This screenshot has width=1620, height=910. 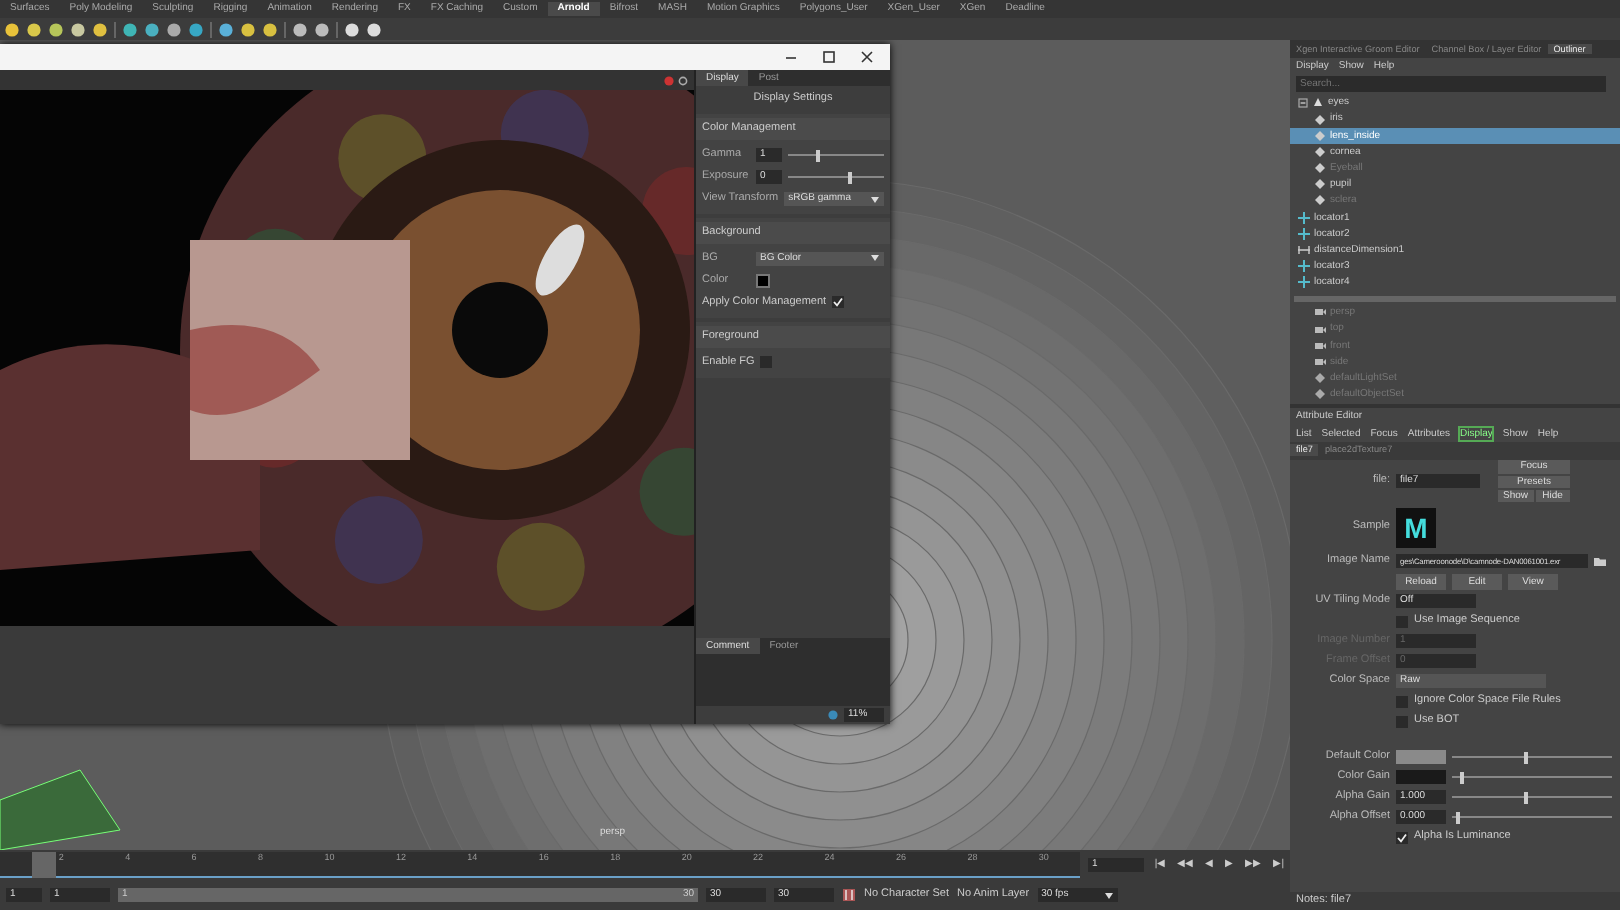 I want to click on scrollbar, so click(x=1455, y=299).